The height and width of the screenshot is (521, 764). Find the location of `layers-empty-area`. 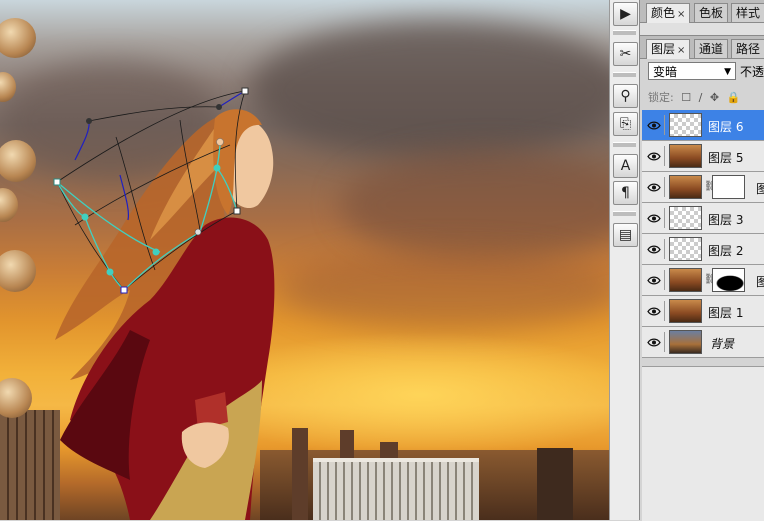

layers-empty-area is located at coordinates (703, 443).